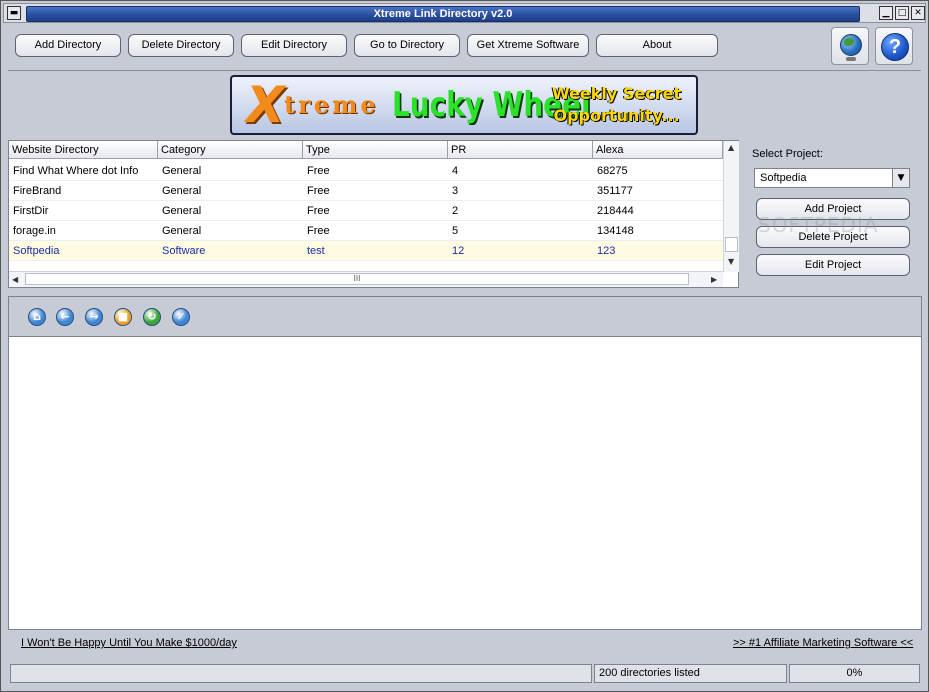  What do you see at coordinates (617, 93) in the screenshot?
I see `banner-weekly-line1: Weekly Secret` at bounding box center [617, 93].